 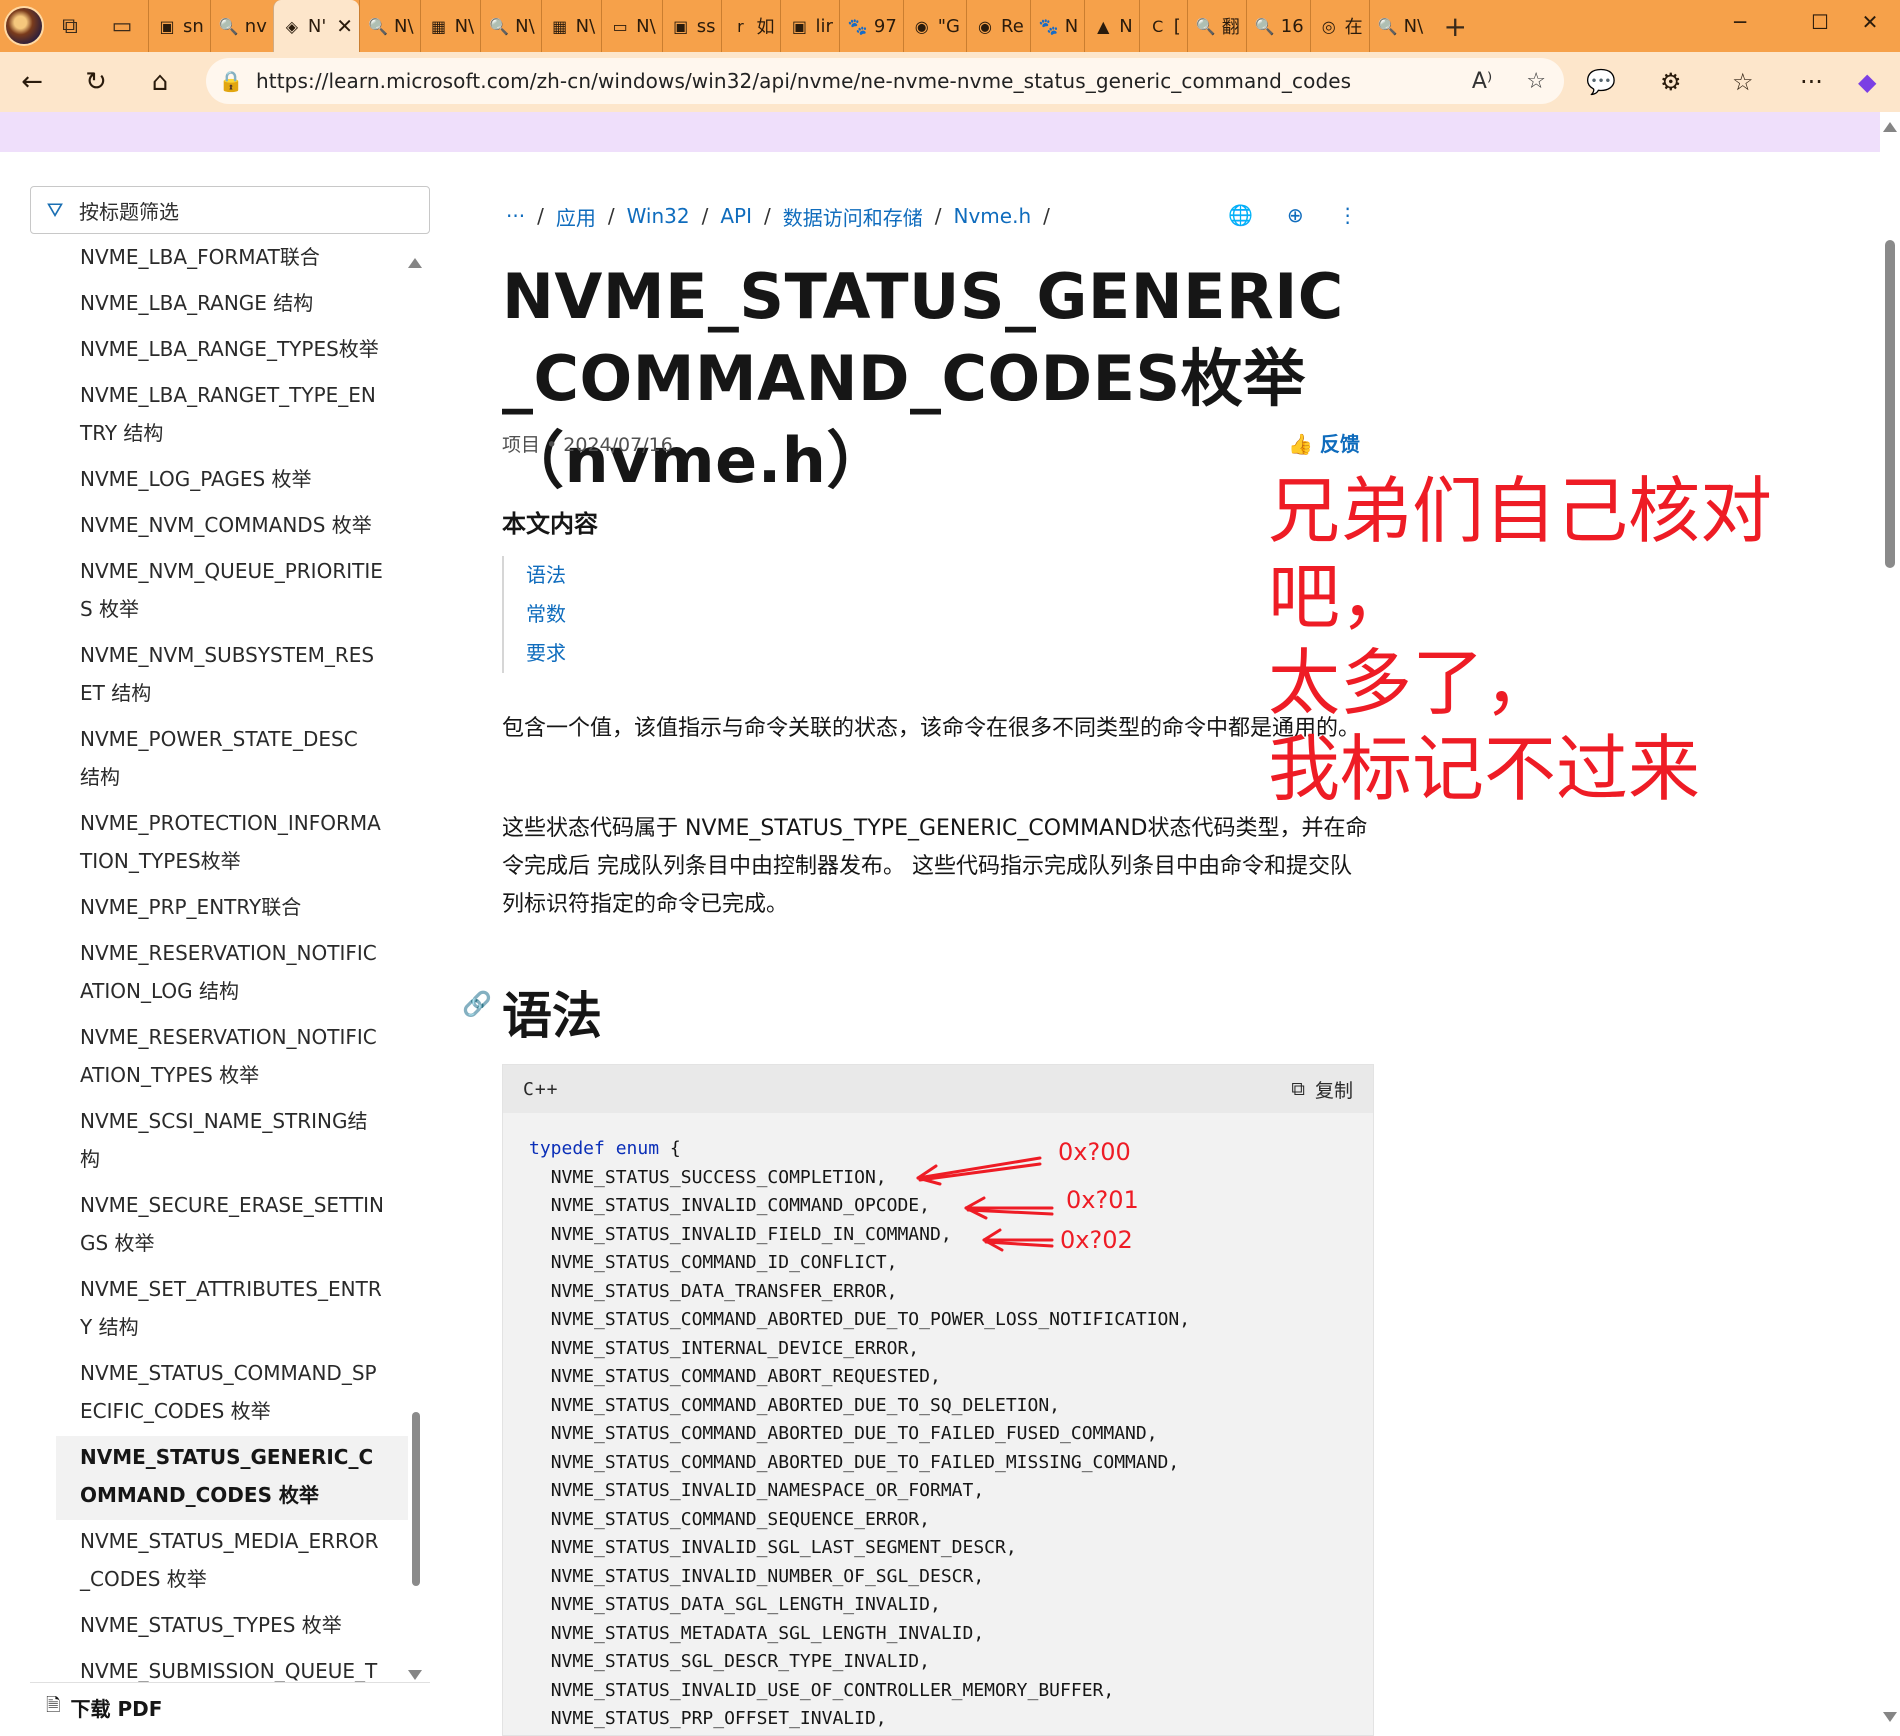 What do you see at coordinates (232, 1562) in the screenshot?
I see `sidebar-item: NVME_STATUS_MEDIA_ERROR_CODES 枚举` at bounding box center [232, 1562].